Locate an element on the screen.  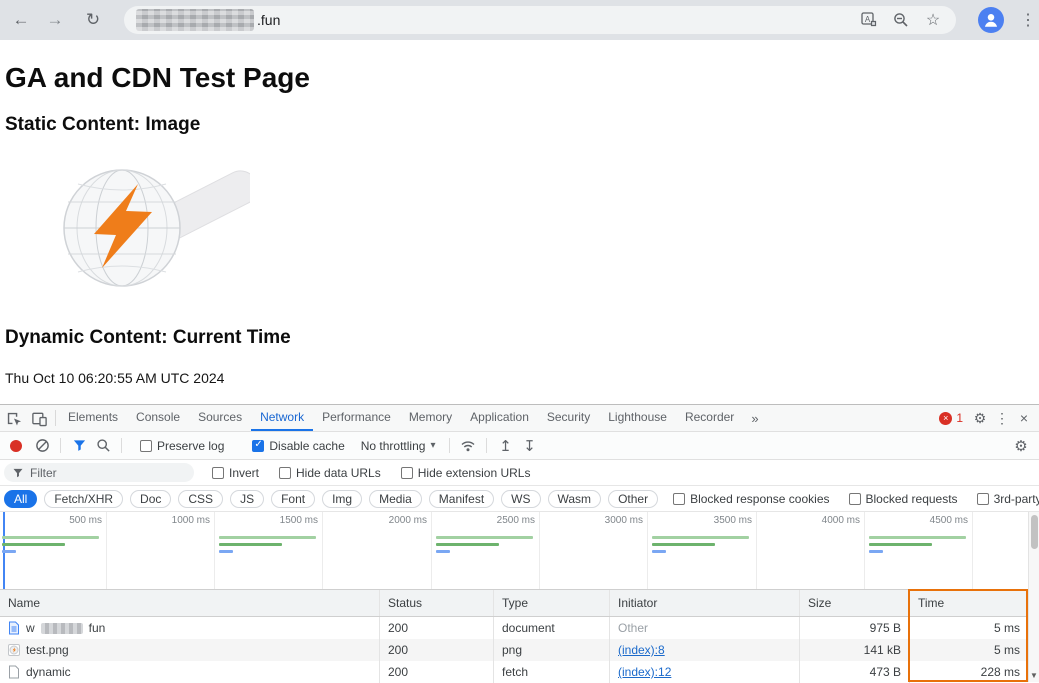
disable-cache-label: Disable cache is located at coordinates (307, 445).